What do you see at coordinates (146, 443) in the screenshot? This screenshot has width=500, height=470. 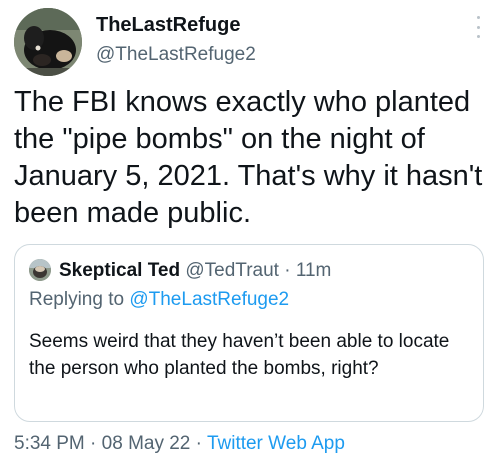 I see `tweet-date: 08 May 22` at bounding box center [146, 443].